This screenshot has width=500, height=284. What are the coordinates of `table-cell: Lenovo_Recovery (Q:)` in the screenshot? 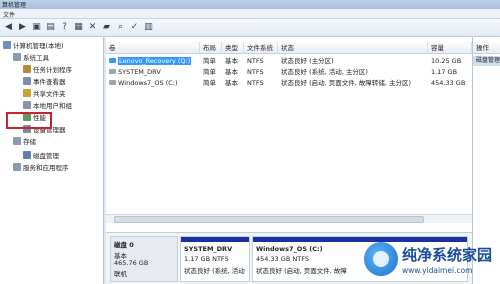 It's located at (153, 61).